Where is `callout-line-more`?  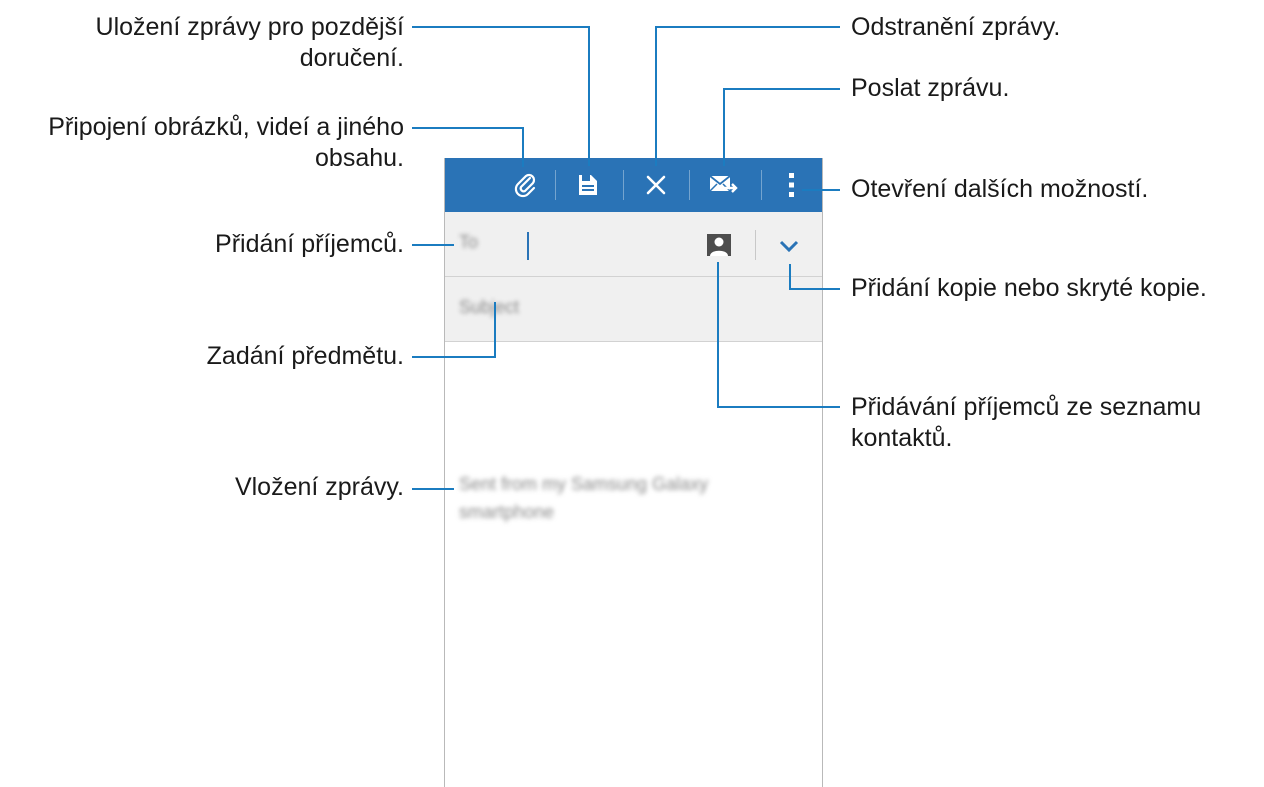 callout-line-more is located at coordinates (821, 190).